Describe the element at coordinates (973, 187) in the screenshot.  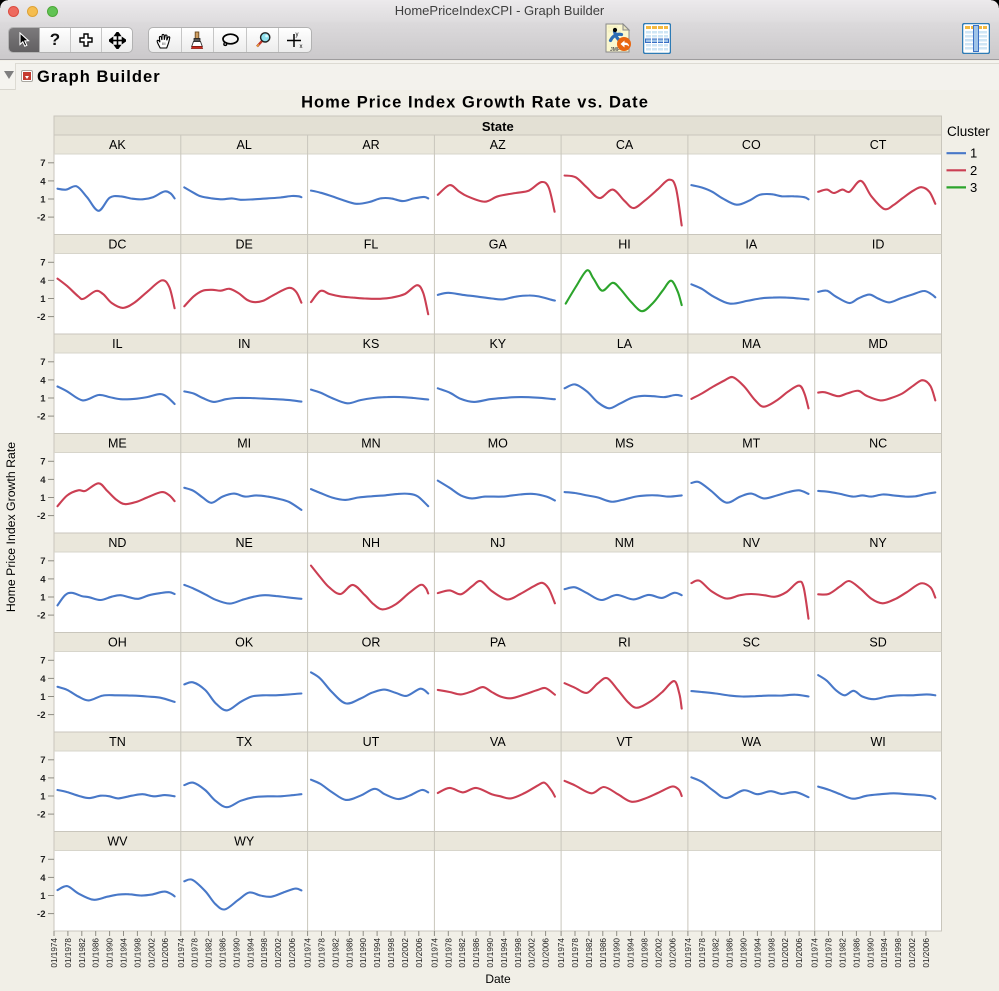
I see `svg-text: 3` at that location.